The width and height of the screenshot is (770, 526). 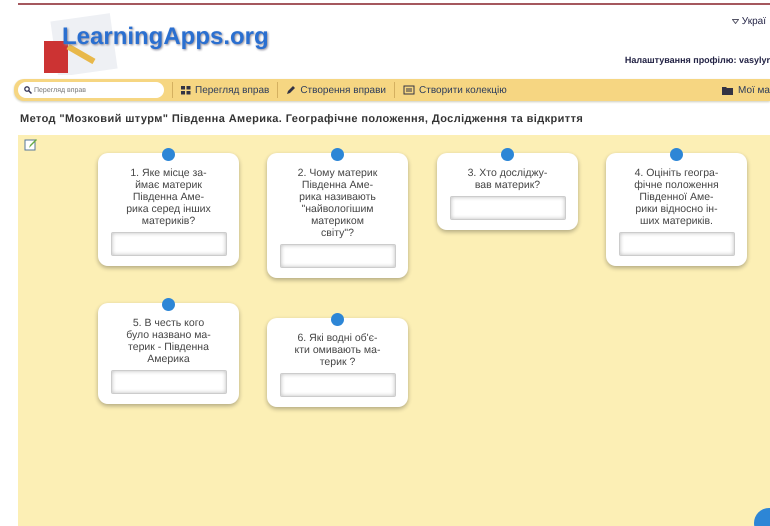 I want to click on edit-icon, so click(x=31, y=145).